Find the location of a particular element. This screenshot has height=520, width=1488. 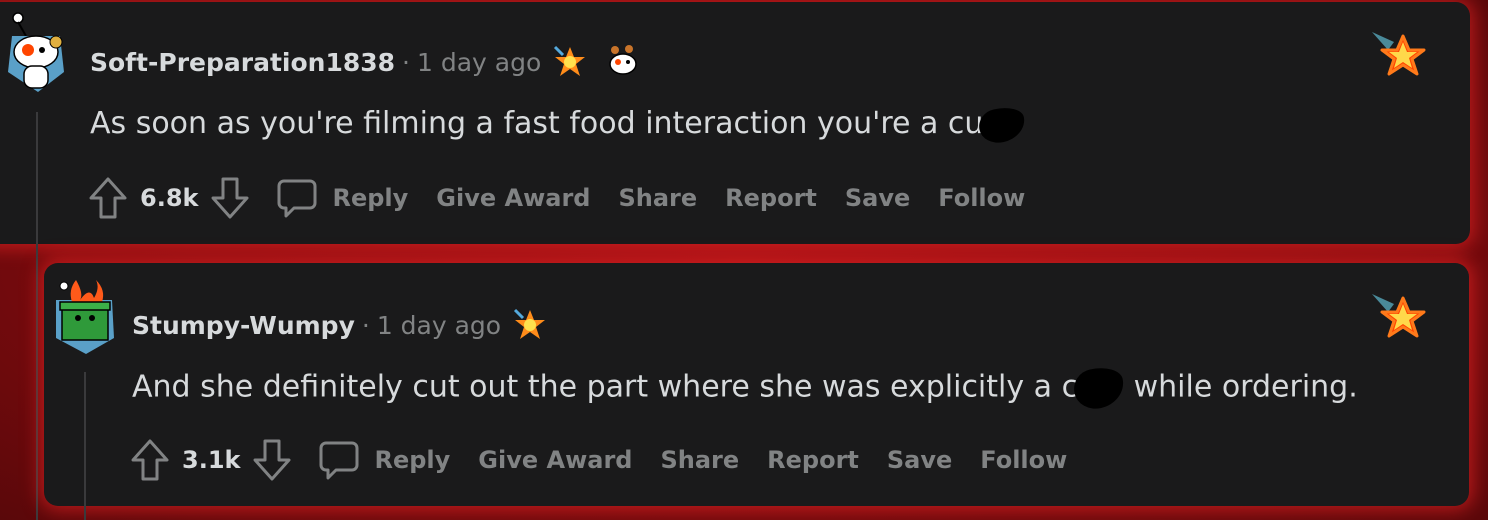

comment-meta: Stumpy-Wumpy · 1 day ago is located at coordinates (339, 325).